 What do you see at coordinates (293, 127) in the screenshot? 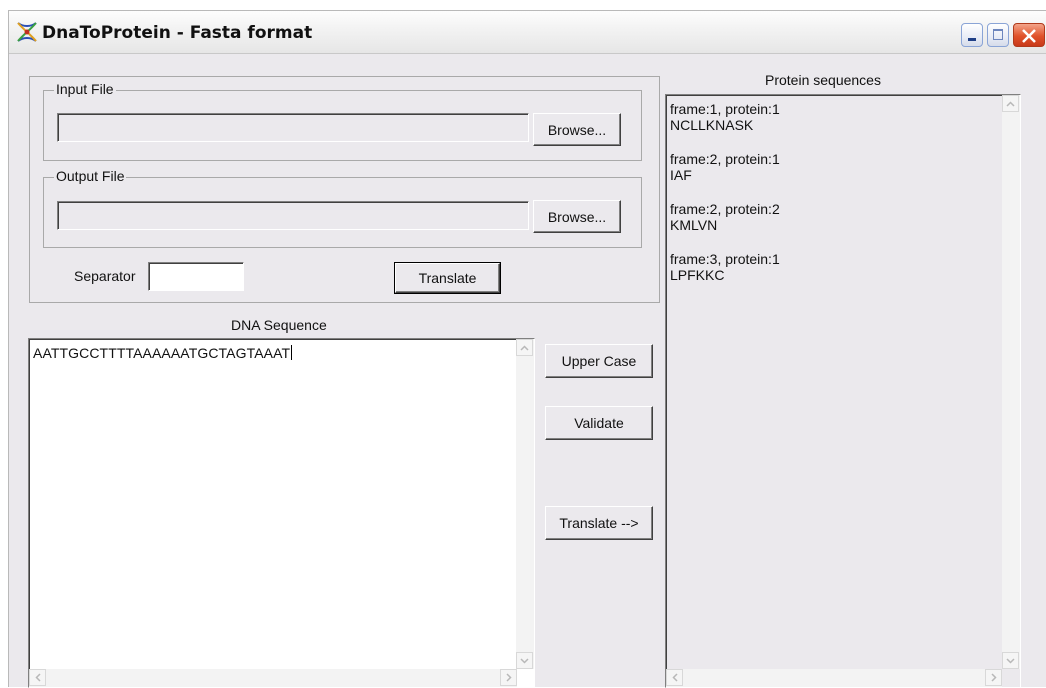
I see `input-file-field` at bounding box center [293, 127].